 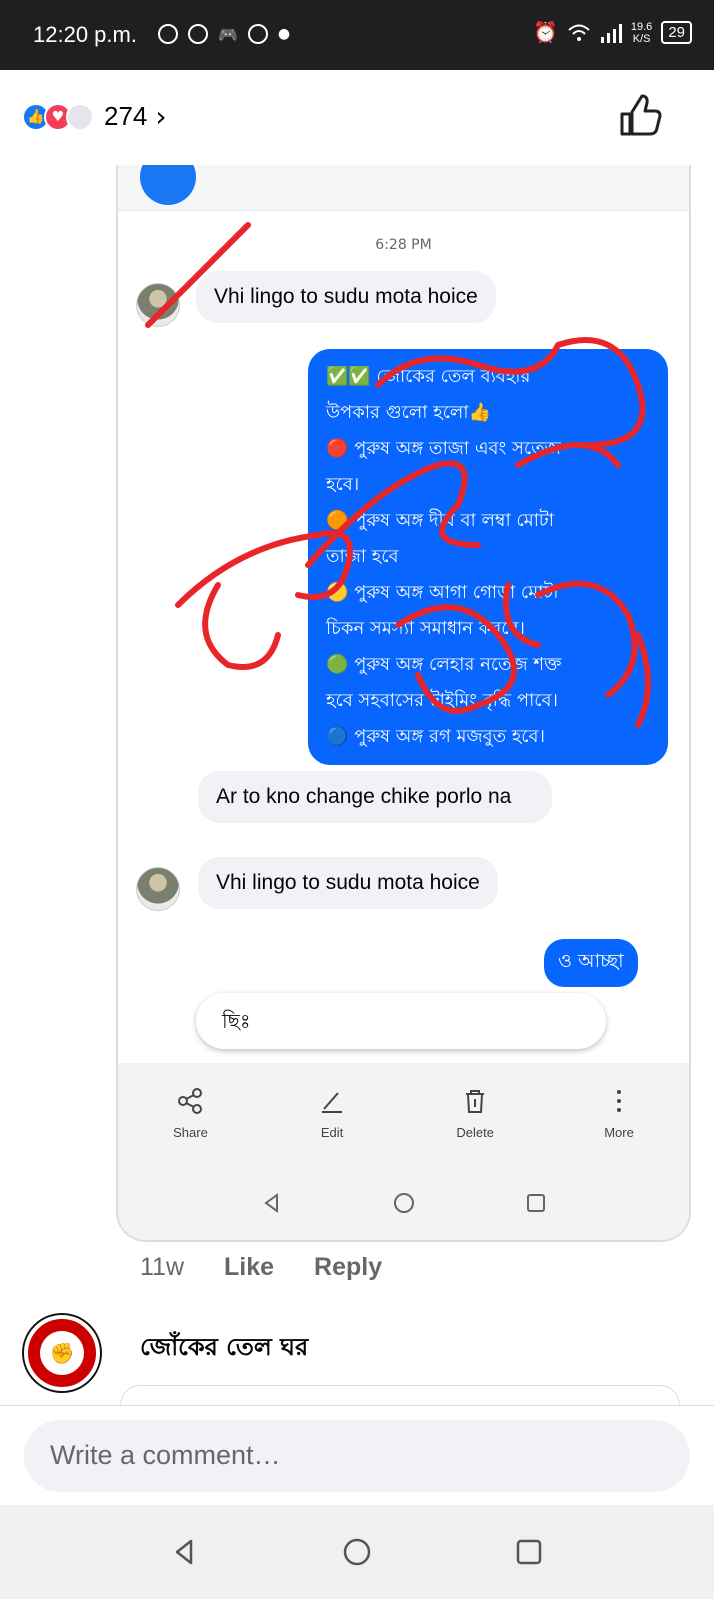 I want to click on screenshot-nav-bar, so click(x=403, y=1201).